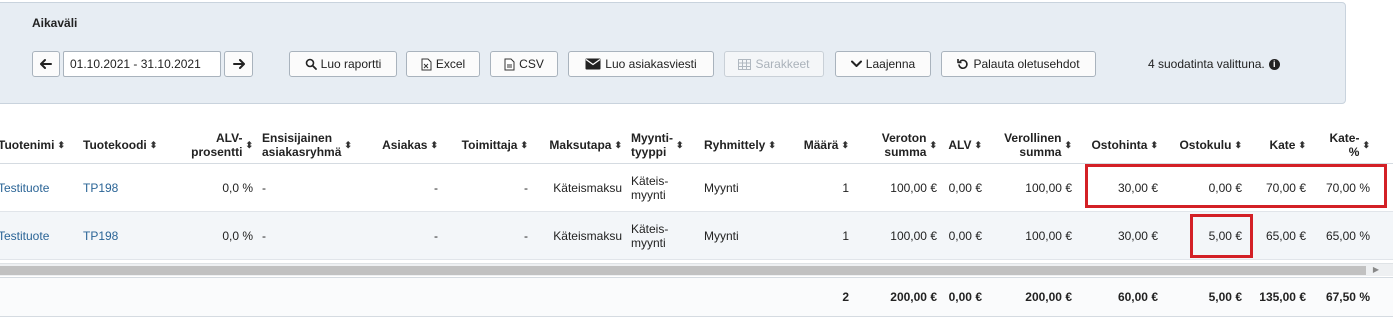 This screenshot has height=320, width=1393. I want to click on column-header-label: Ensisijainen asiakasryhmä, so click(301, 145).